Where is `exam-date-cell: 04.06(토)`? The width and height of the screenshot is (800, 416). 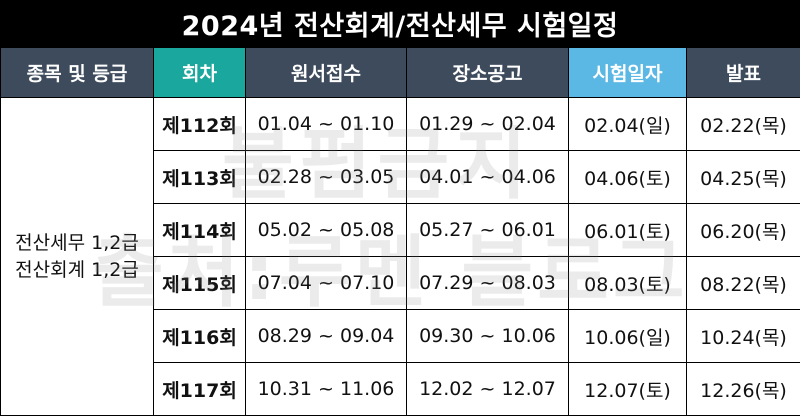
exam-date-cell: 04.06(토) is located at coordinates (627, 177).